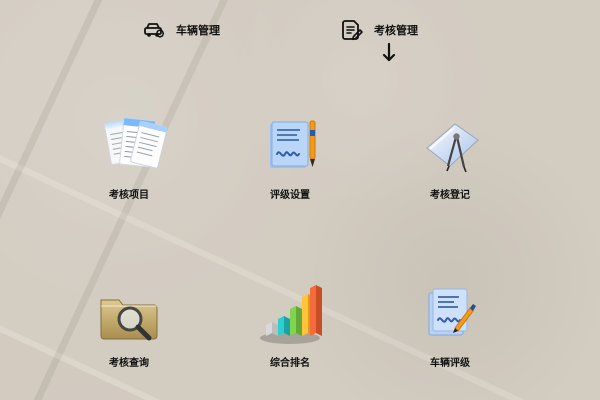 This screenshot has height=400, width=600. Describe the element at coordinates (290, 195) in the screenshot. I see `rating-settings-label: 评级设置` at that location.